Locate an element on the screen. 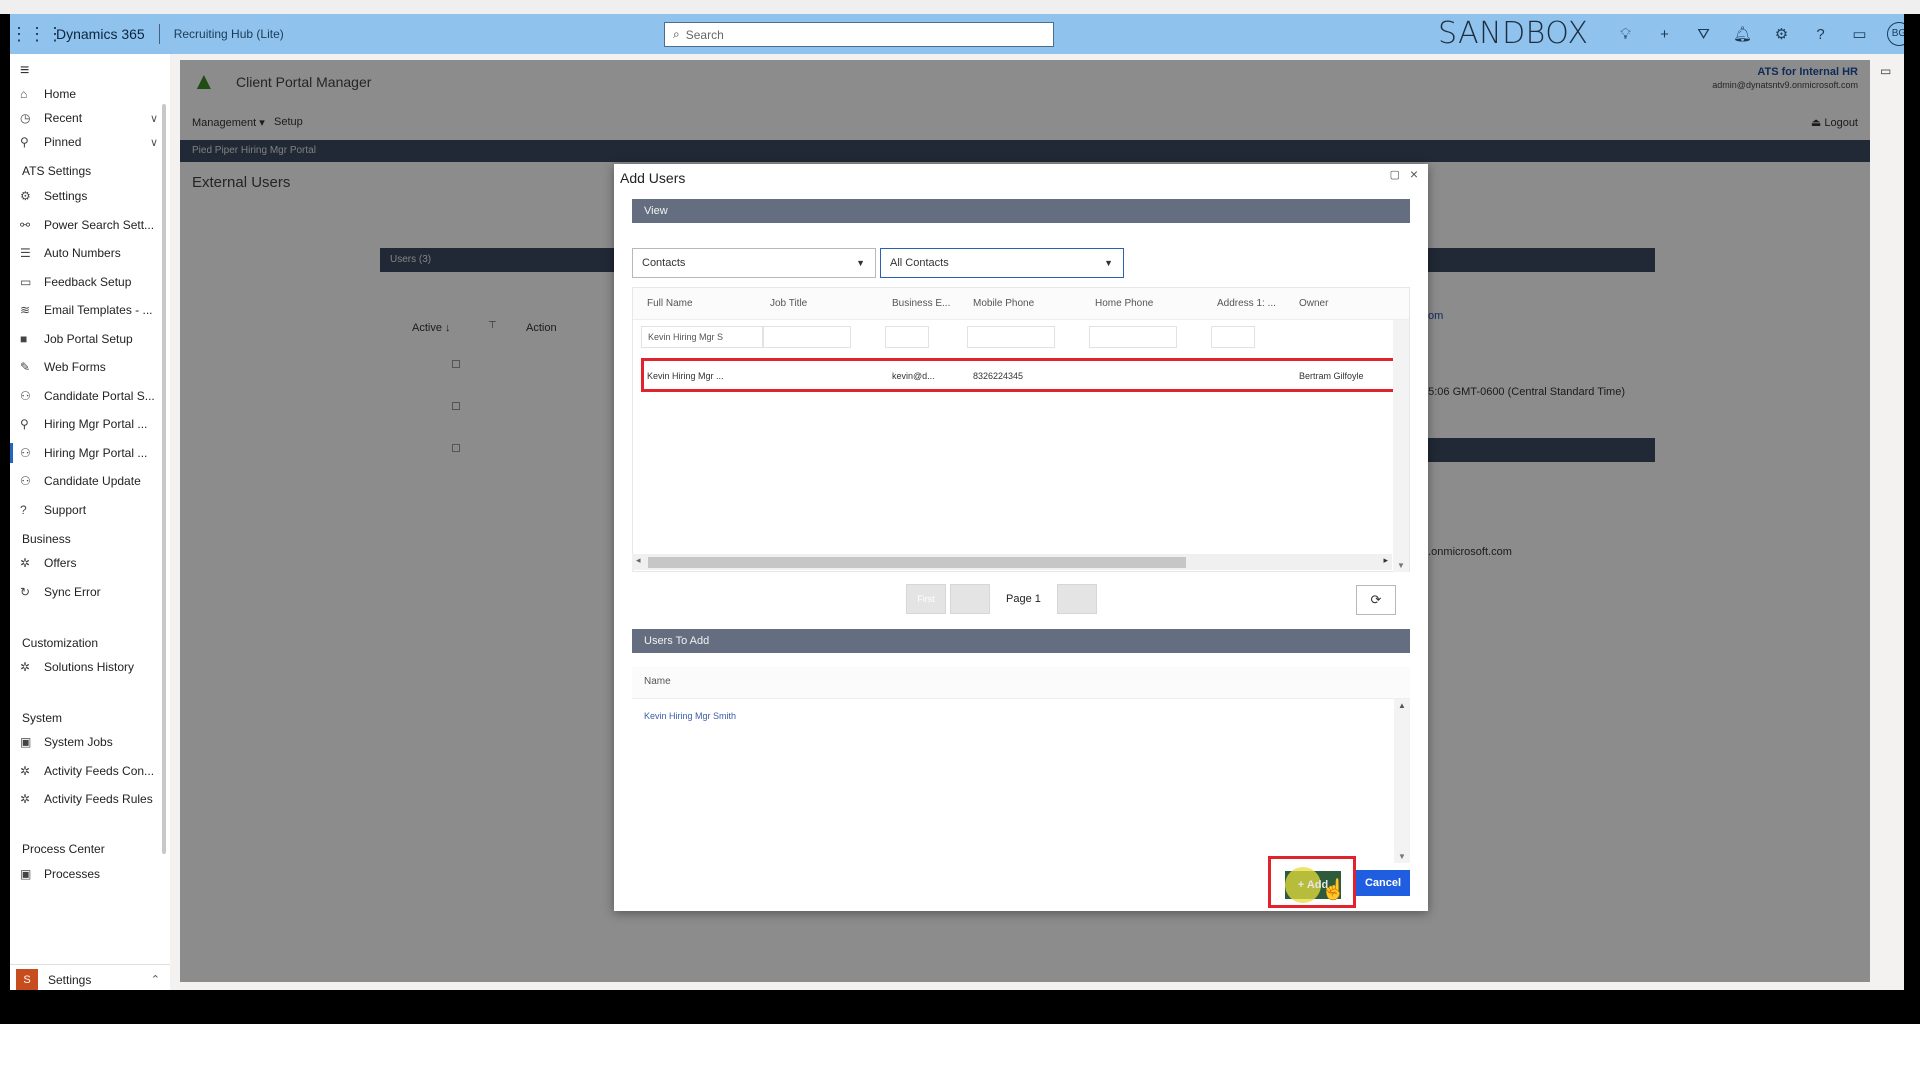  environment-label: SANDBOX is located at coordinates (1513, 33).